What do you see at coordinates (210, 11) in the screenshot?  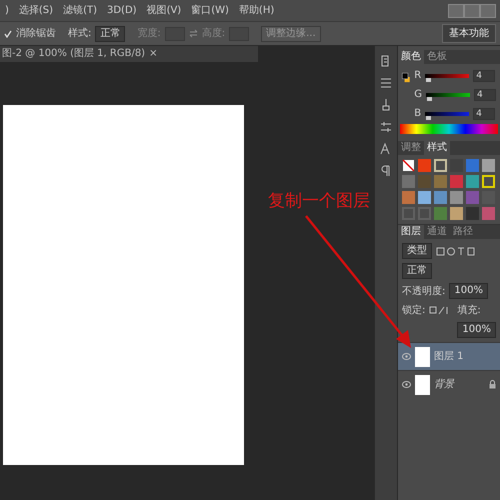 I see `menu-item: 窗口(W)` at bounding box center [210, 11].